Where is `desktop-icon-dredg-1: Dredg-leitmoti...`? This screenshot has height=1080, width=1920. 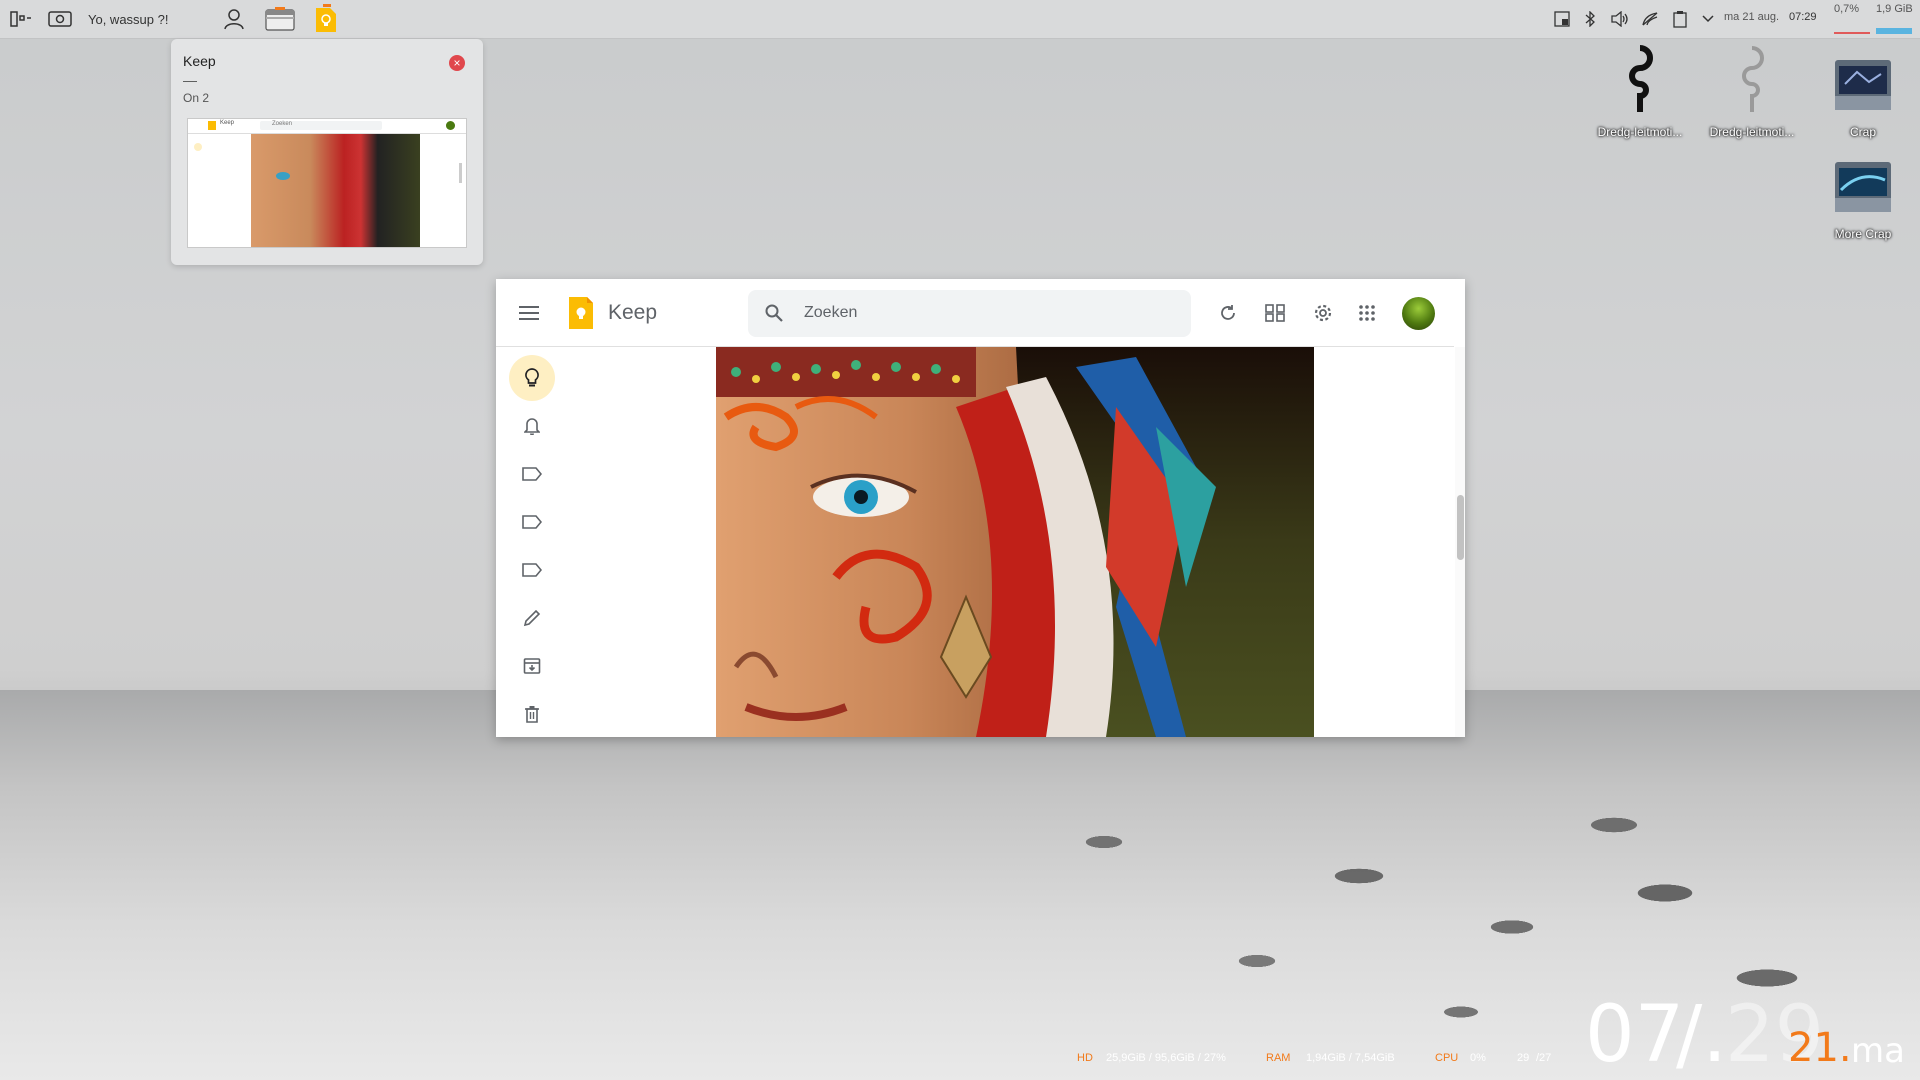
desktop-icon-dredg-1: Dredg-leitmoti... is located at coordinates (1640, 91).